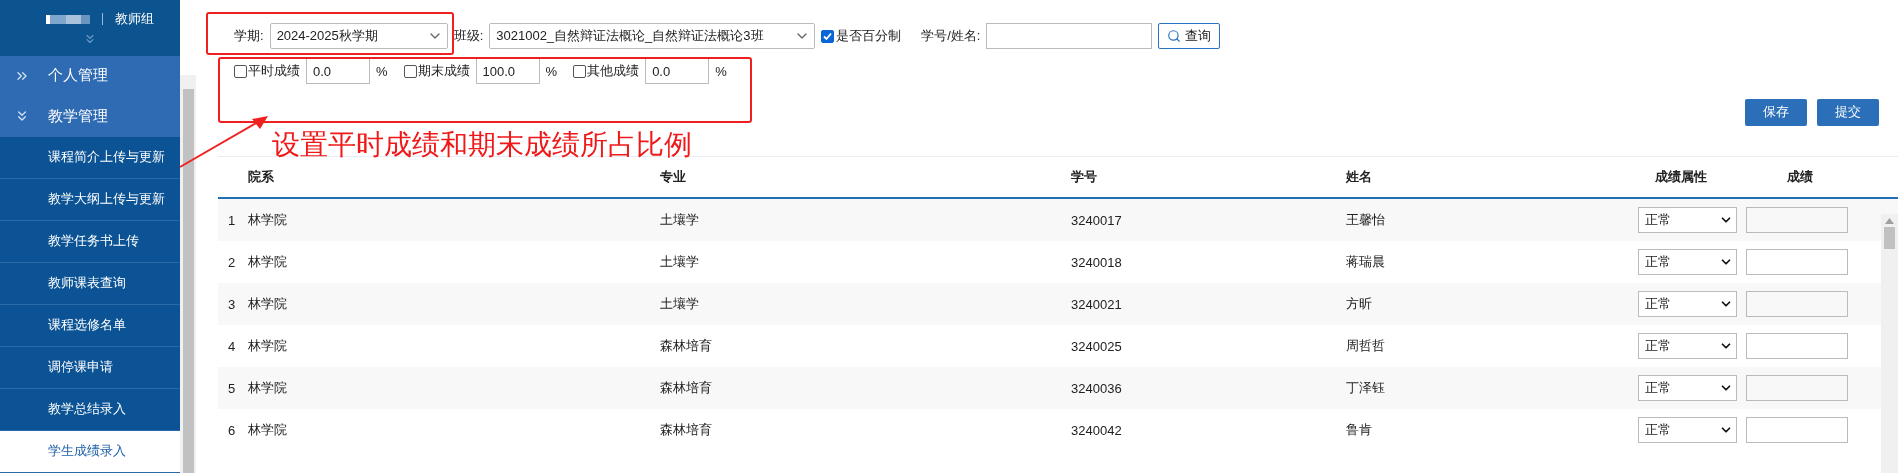 The height and width of the screenshot is (473, 1898). Describe the element at coordinates (468, 36) in the screenshot. I see `class-label: 班级:` at that location.